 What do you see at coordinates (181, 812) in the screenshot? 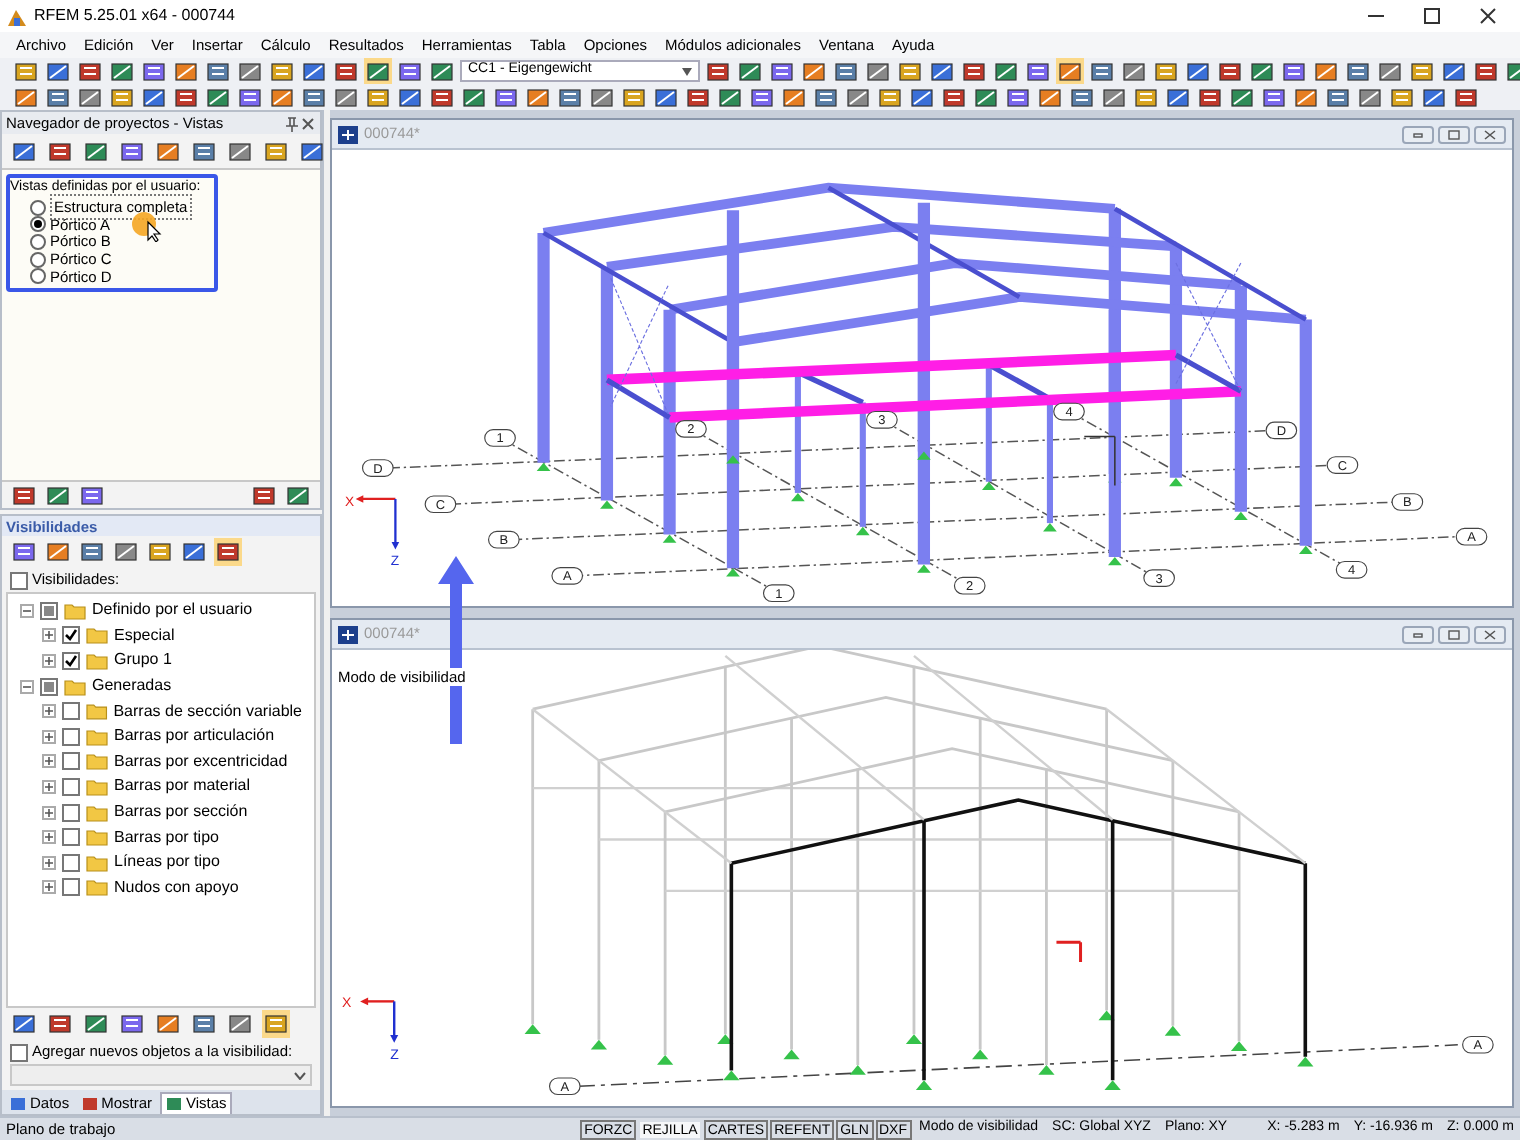
I see `tree-item-label: Barras por sección` at bounding box center [181, 812].